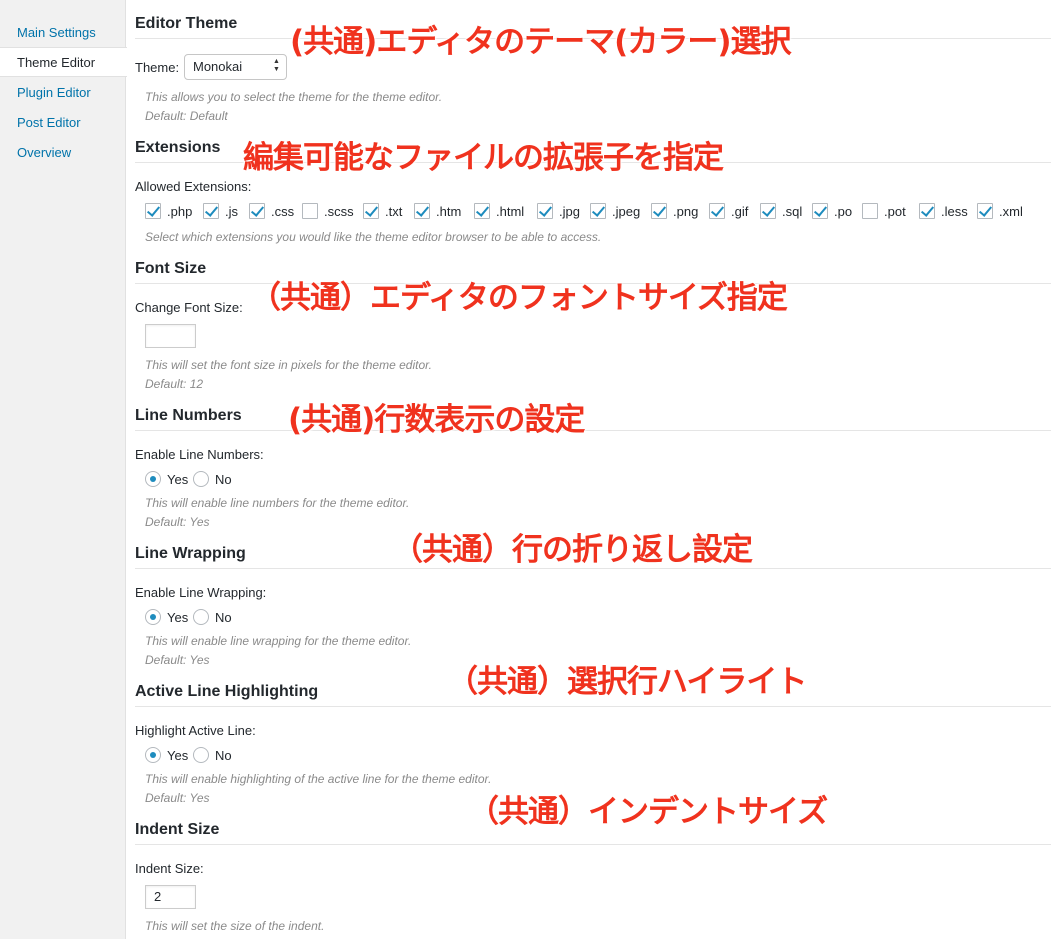 The width and height of the screenshot is (1051, 939). What do you see at coordinates (449, 211) in the screenshot?
I see `ext-label: .htm` at bounding box center [449, 211].